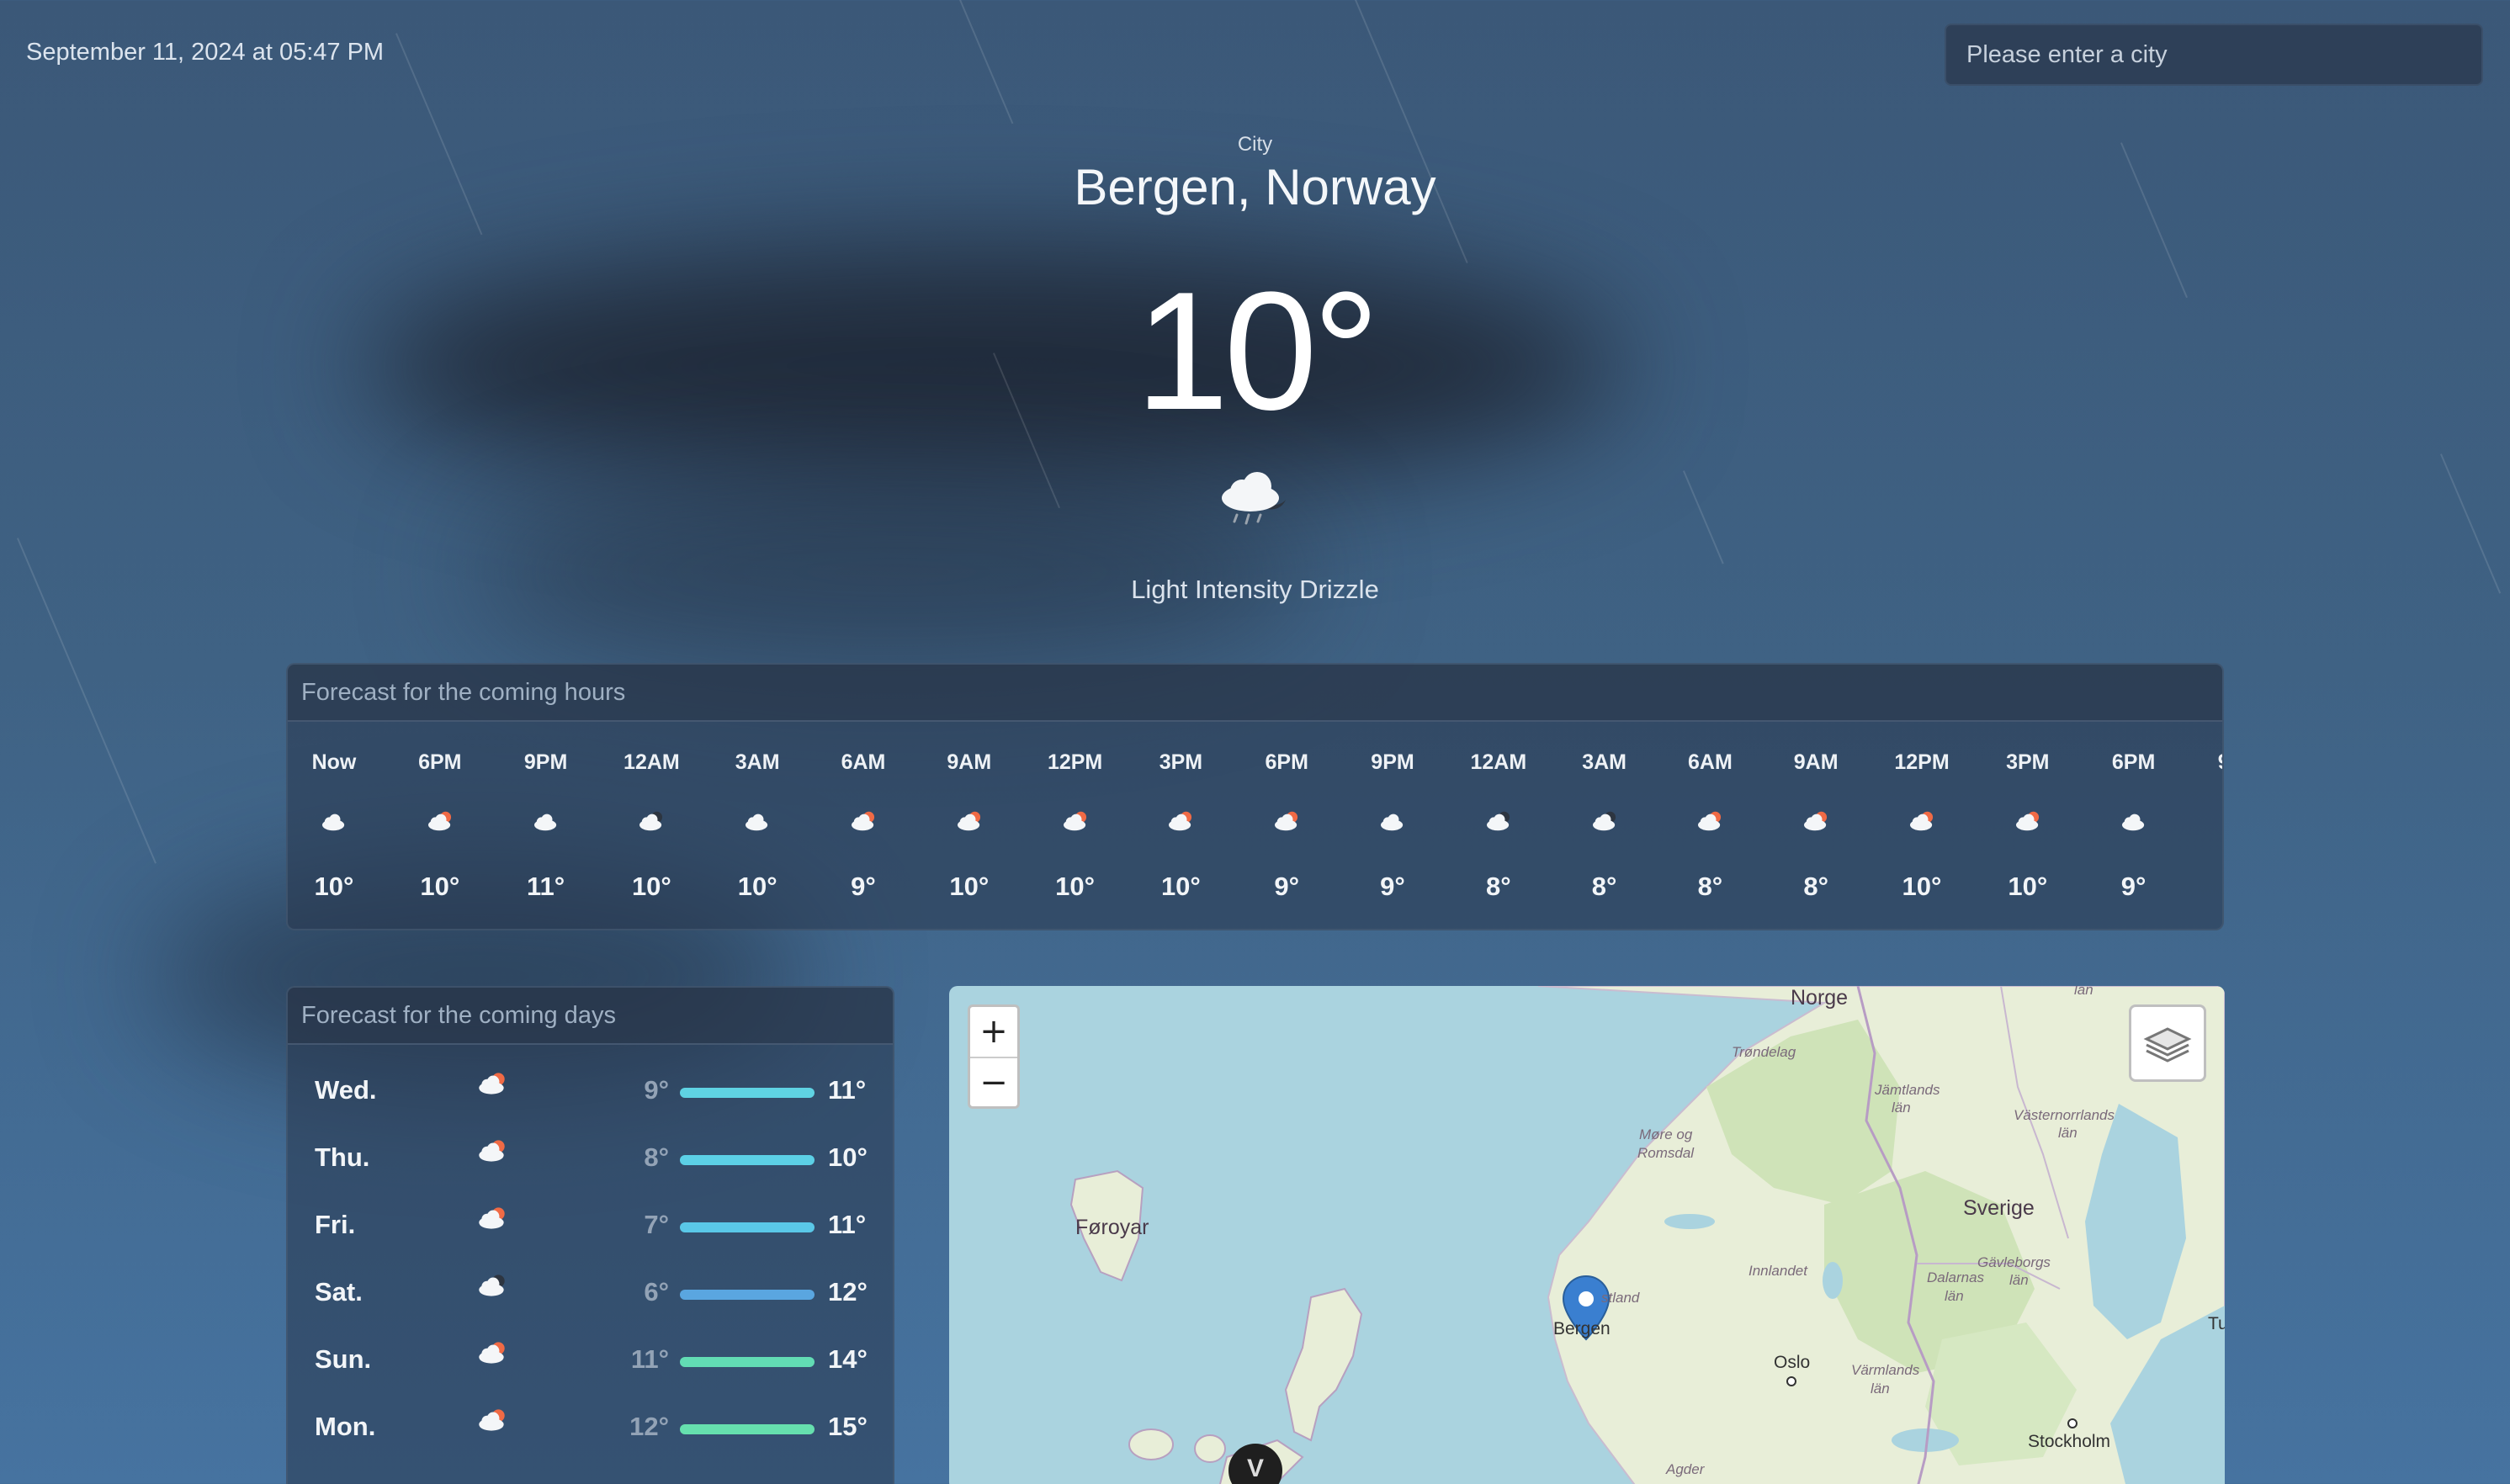 The width and height of the screenshot is (2510, 1484). Describe the element at coordinates (1254, 498) in the screenshot. I see `cloud-drizzle-night-icon` at that location.